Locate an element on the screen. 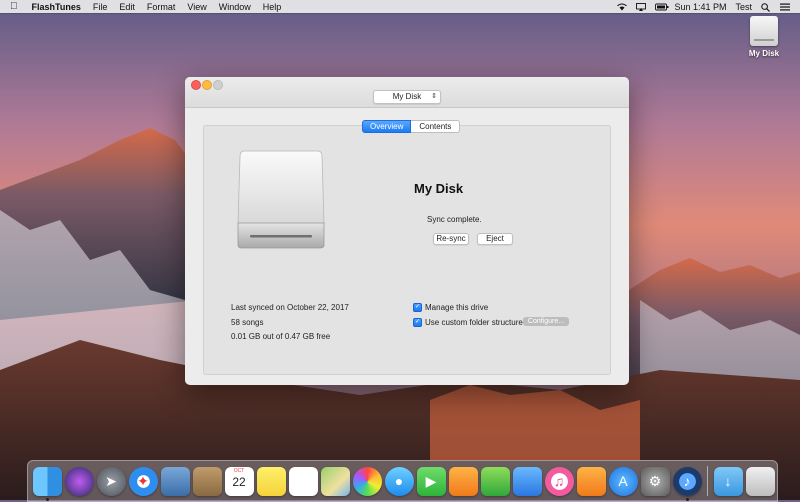 Image resolution: width=800 pixels, height=502 pixels. desktop-disk-label: My Disk is located at coordinates (764, 53).